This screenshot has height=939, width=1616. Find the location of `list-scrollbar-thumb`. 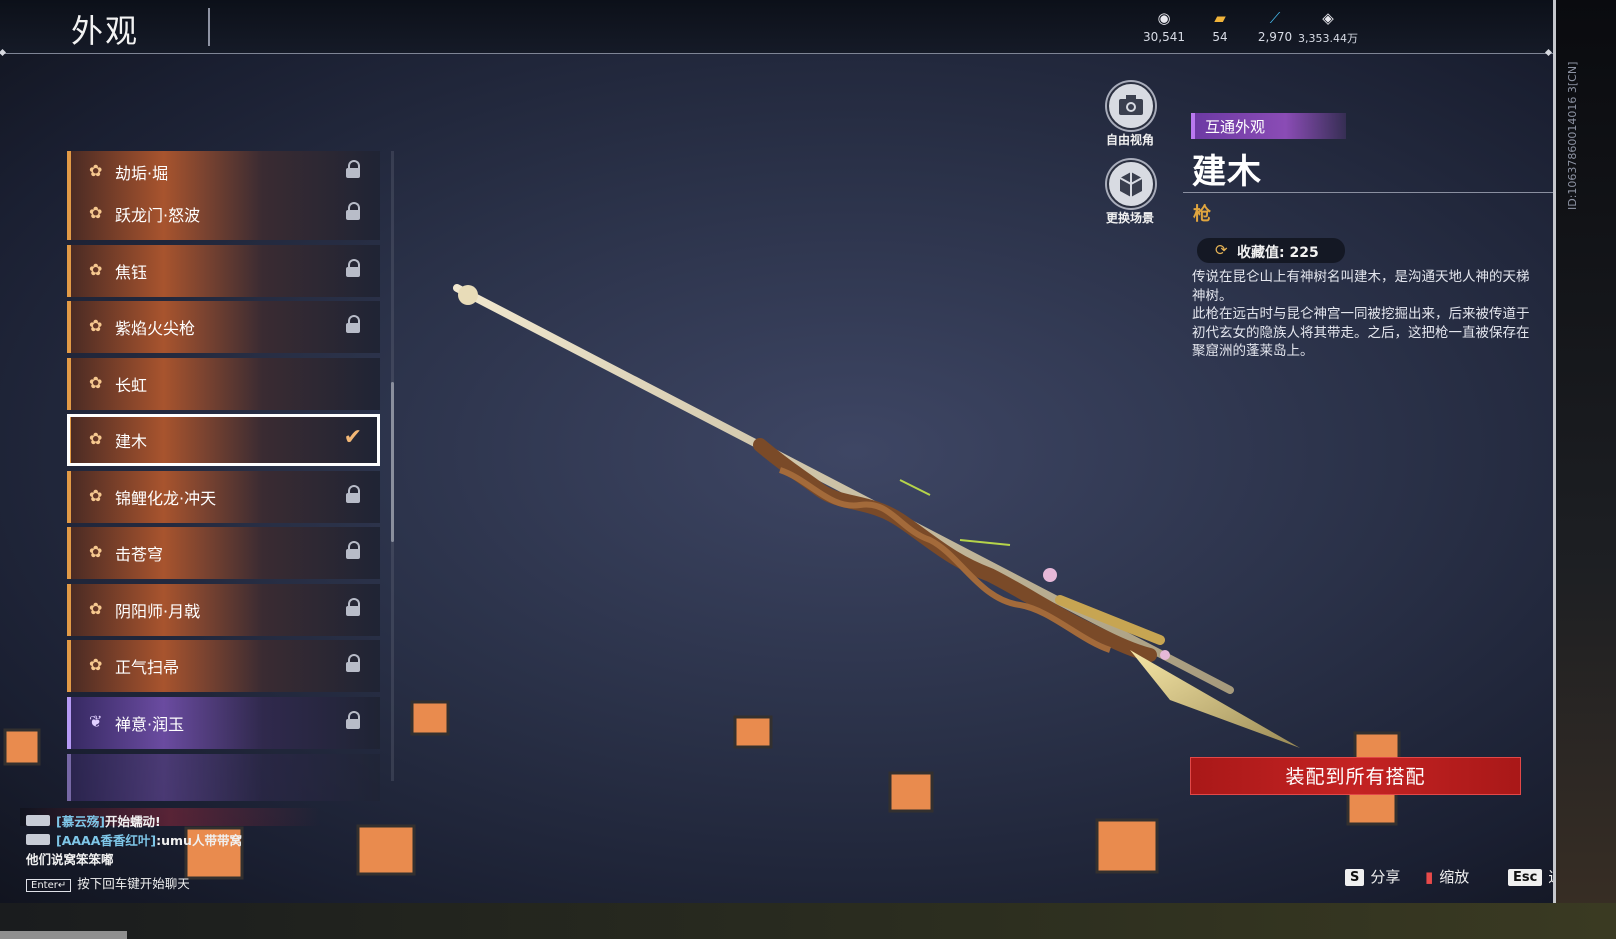

list-scrollbar-thumb is located at coordinates (392, 462).